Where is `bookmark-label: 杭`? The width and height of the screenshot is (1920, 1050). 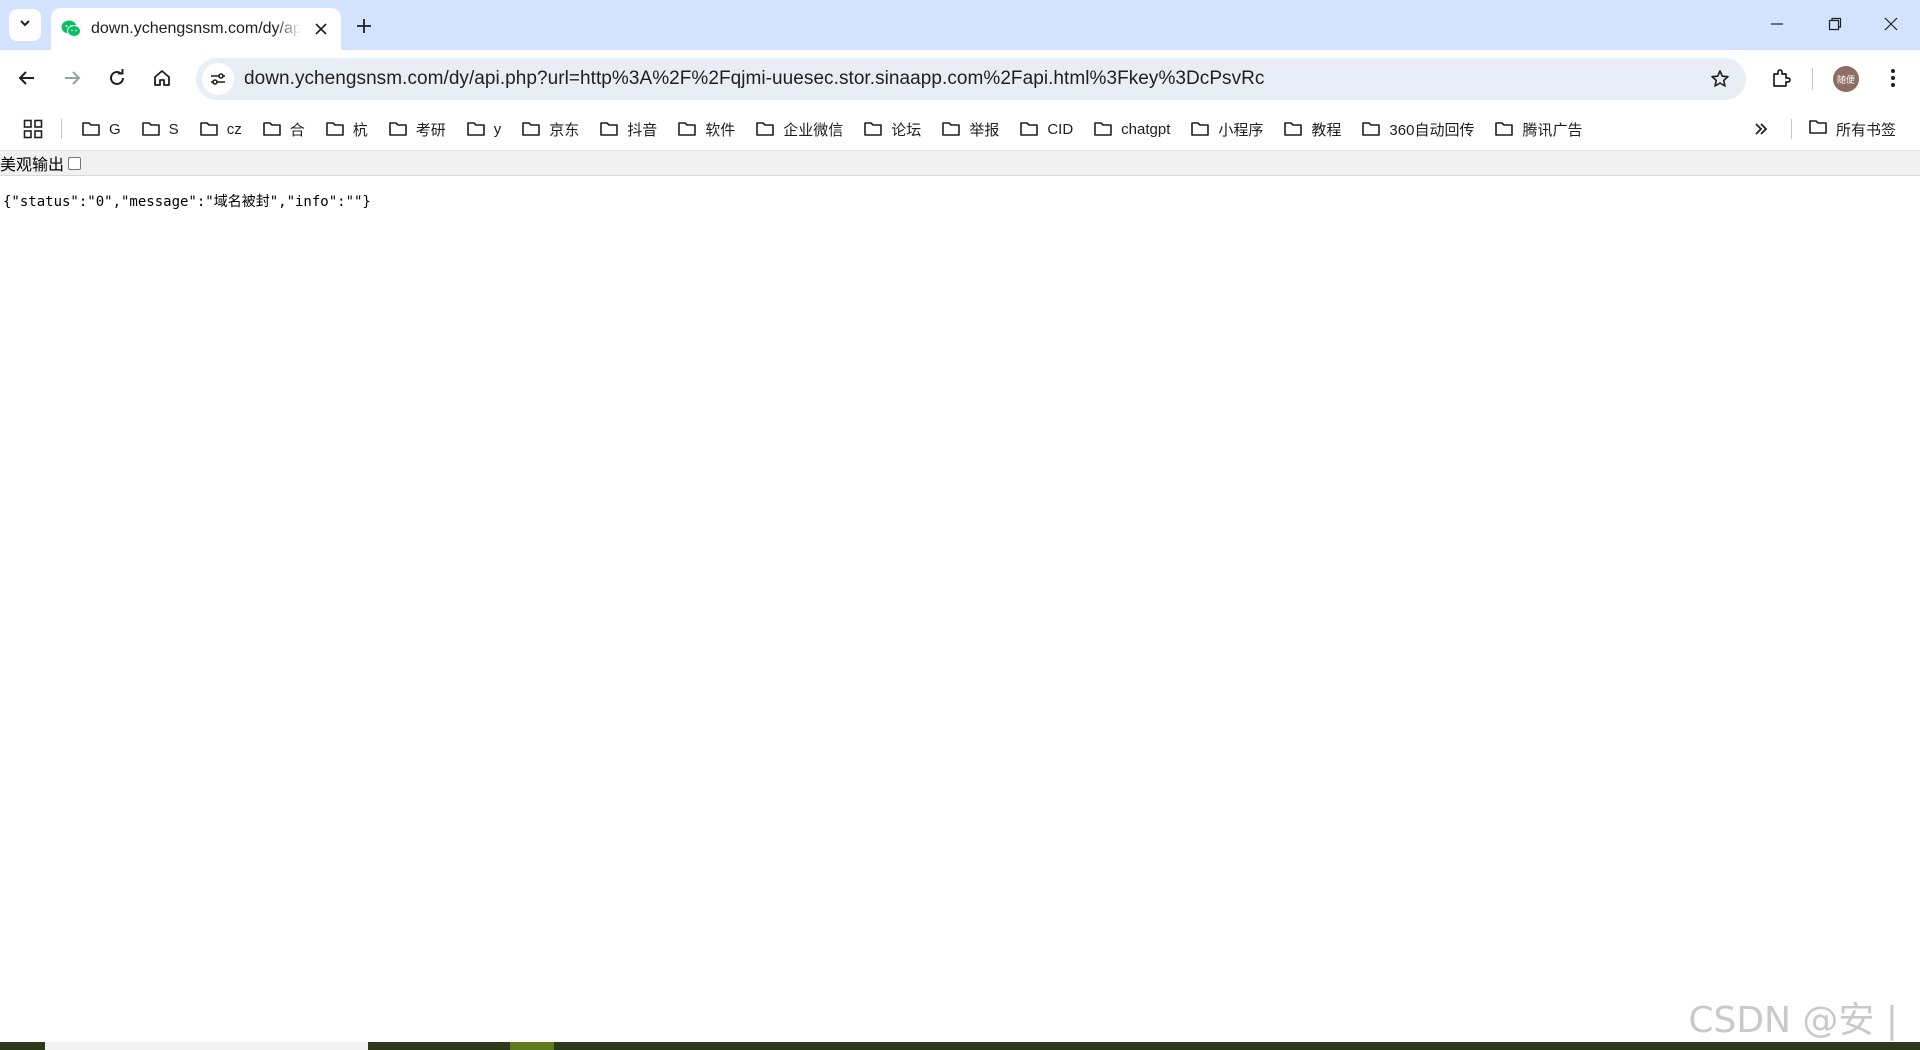
bookmark-label: 杭 is located at coordinates (360, 130).